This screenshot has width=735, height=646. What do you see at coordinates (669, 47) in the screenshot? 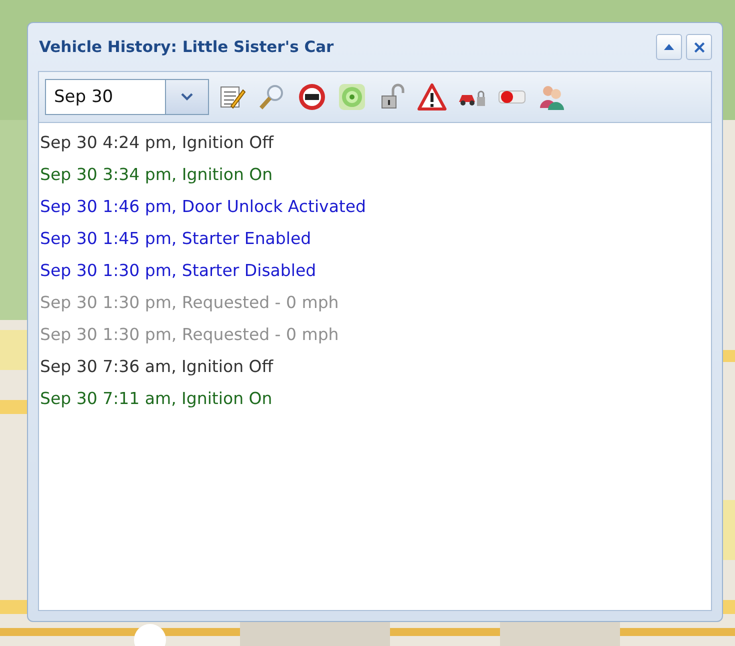
I see `collapse-button` at bounding box center [669, 47].